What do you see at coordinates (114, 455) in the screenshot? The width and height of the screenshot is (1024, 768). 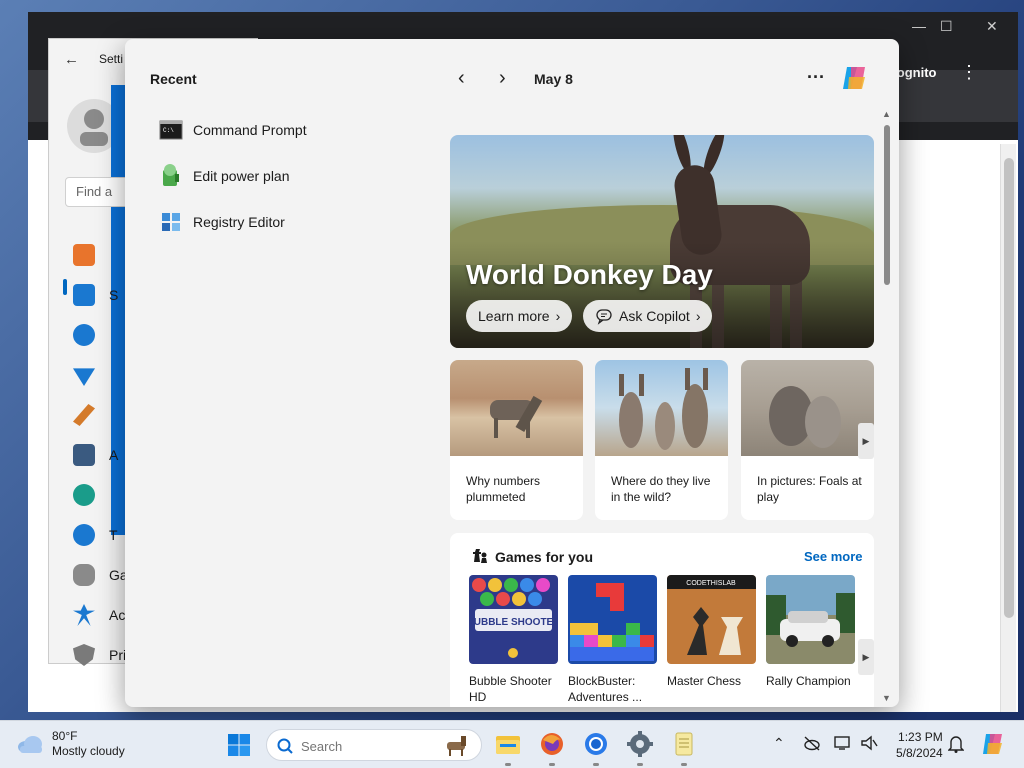 I see `nav-label: A` at bounding box center [114, 455].